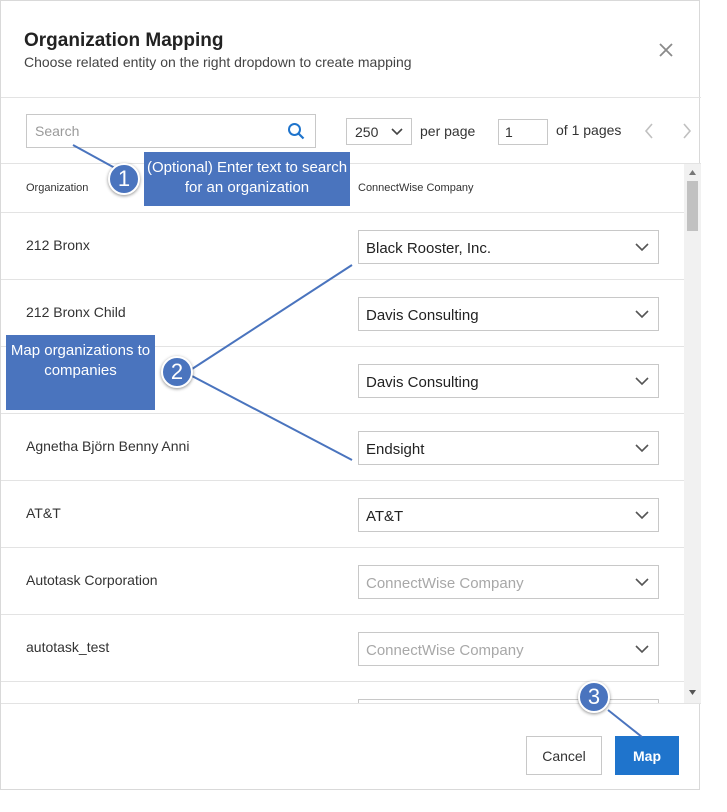  Describe the element at coordinates (342, 514) in the screenshot. I see `table-row: AT&T AT&T` at that location.